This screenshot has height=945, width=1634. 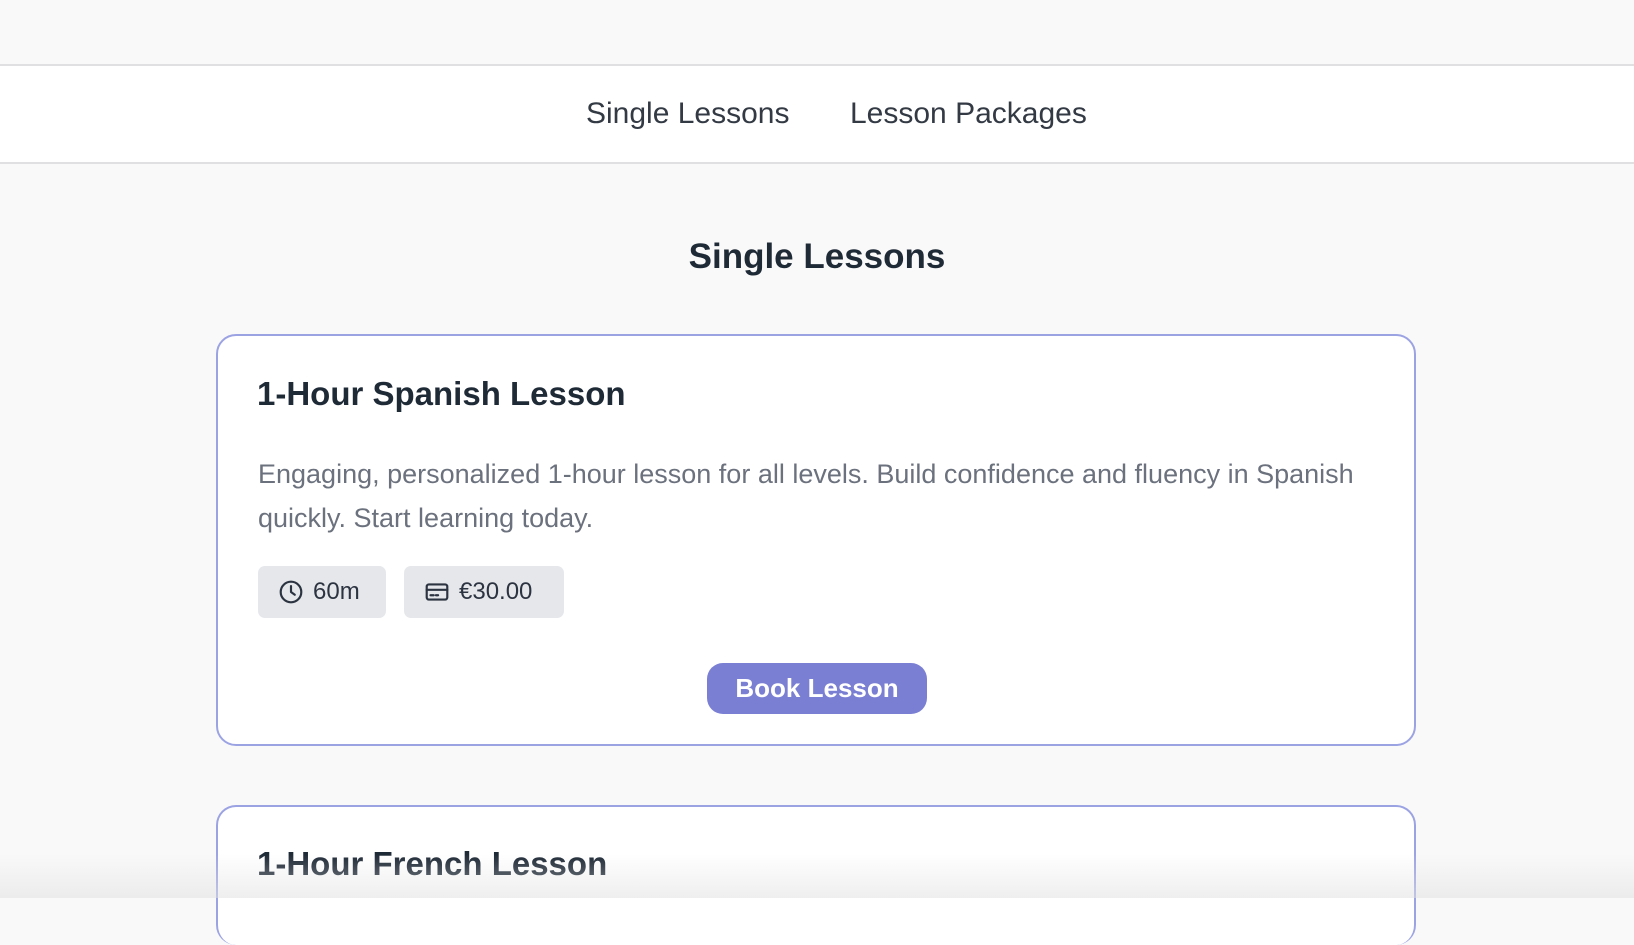 What do you see at coordinates (336, 591) in the screenshot?
I see `duration-value: 60m` at bounding box center [336, 591].